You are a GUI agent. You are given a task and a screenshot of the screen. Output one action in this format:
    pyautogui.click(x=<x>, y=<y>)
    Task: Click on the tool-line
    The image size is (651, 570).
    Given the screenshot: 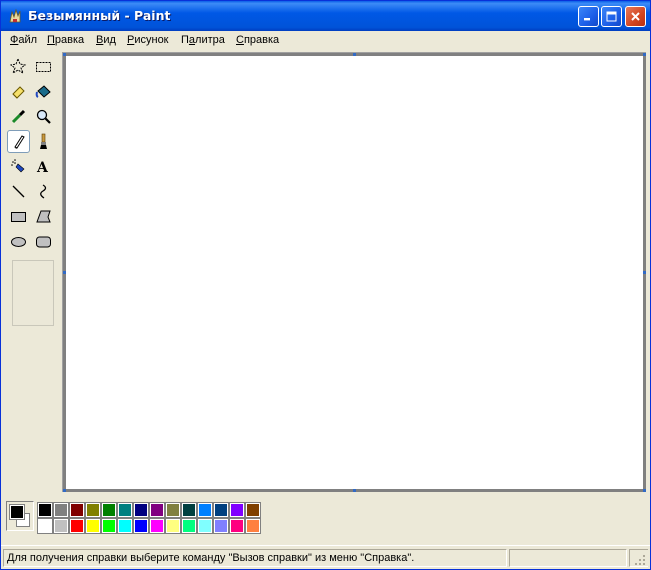 What is the action you would take?
    pyautogui.click(x=18, y=191)
    